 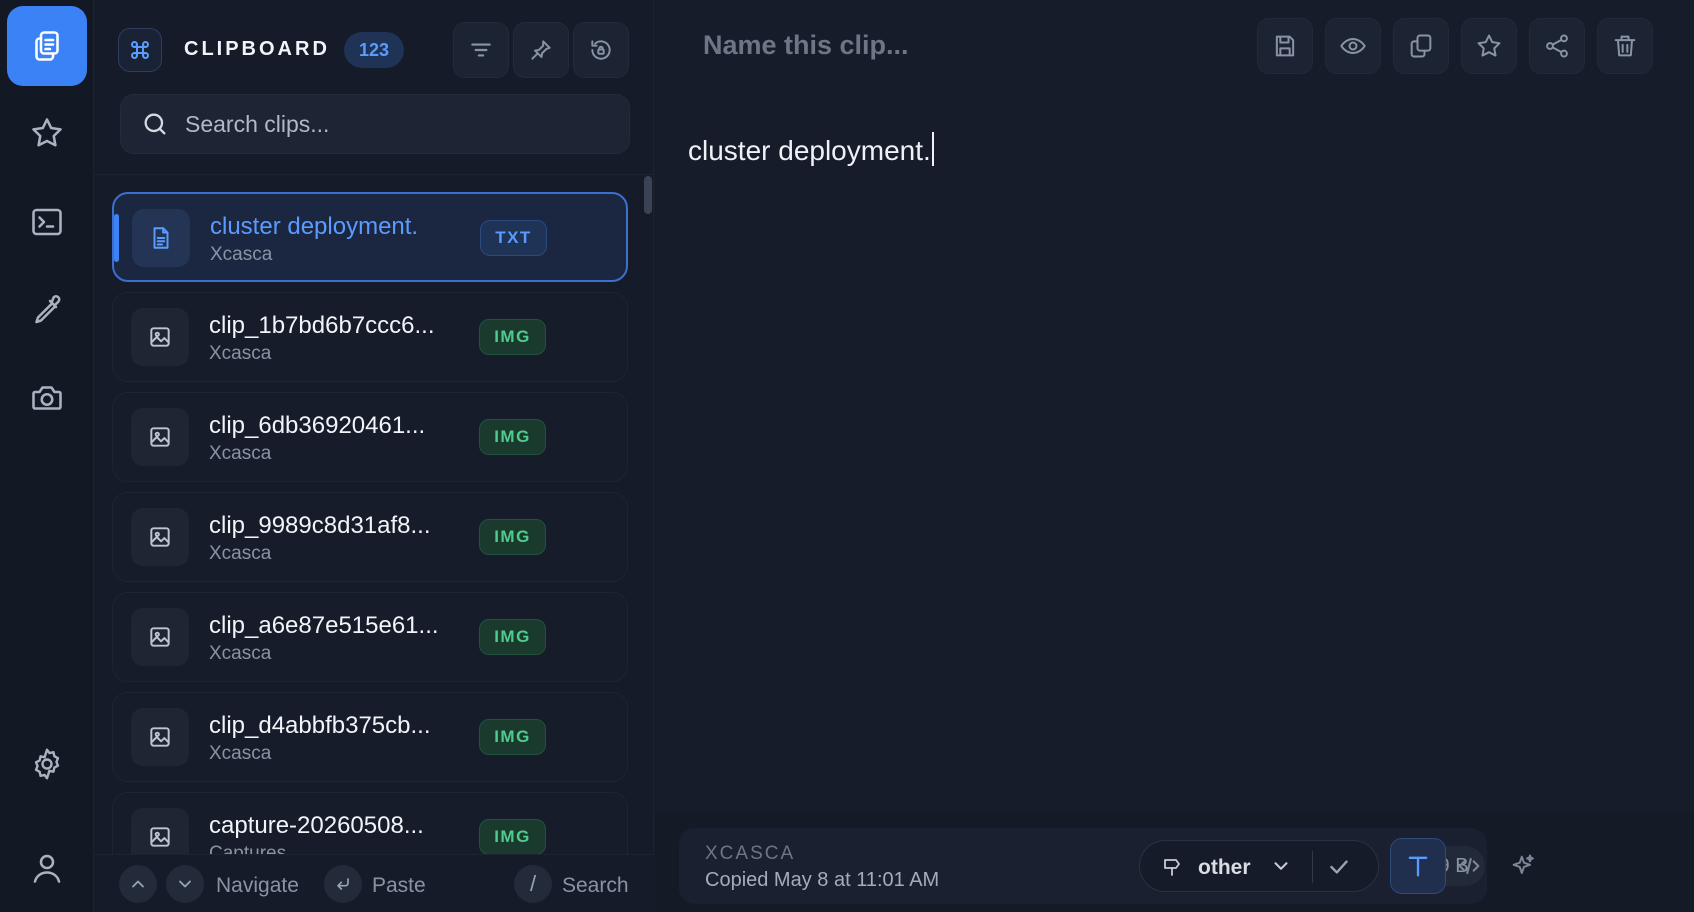 I want to click on text-mode-button, so click(x=1418, y=866).